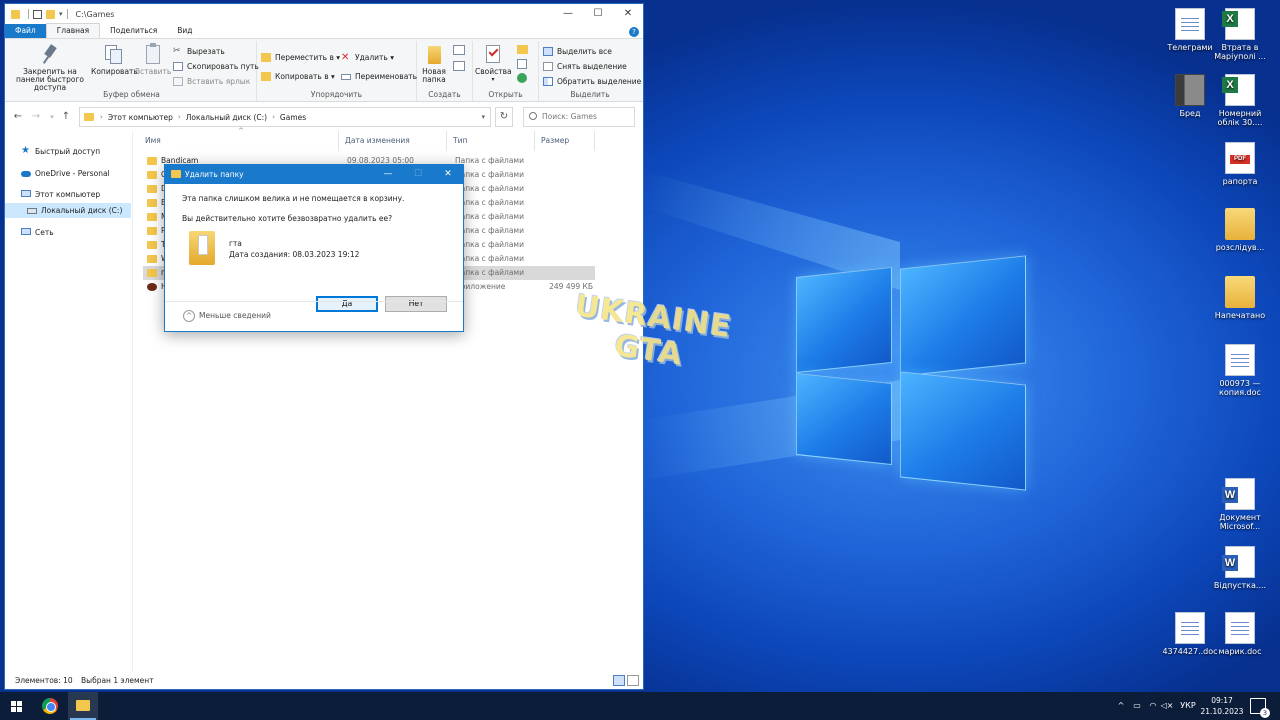 The width and height of the screenshot is (1280, 720). Describe the element at coordinates (522, 78) in the screenshot. I see `history-icon` at that location.